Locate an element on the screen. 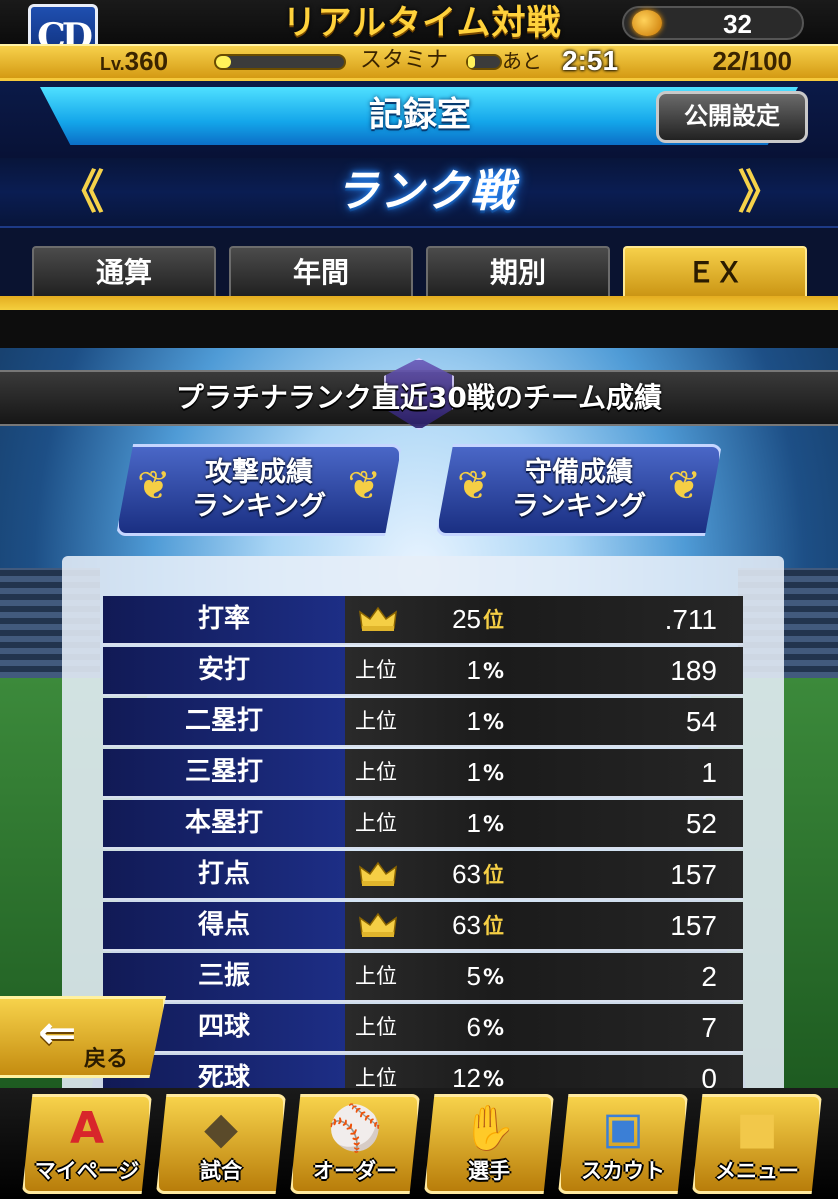 The image size is (838, 1199). stat-label: 安打 is located at coordinates (224, 671).